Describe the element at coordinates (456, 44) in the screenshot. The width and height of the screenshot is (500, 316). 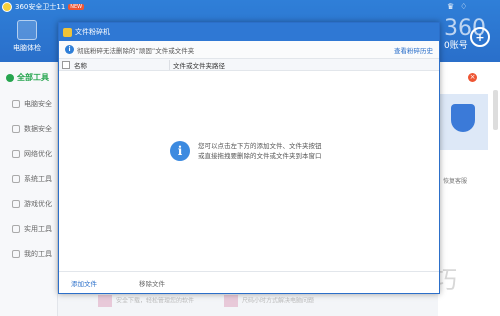
I see `account-text: 0账号` at that location.